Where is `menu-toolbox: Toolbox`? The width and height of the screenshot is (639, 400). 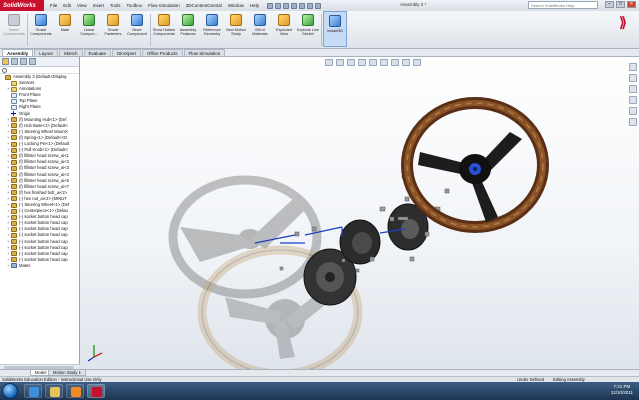 menu-toolbox: Toolbox is located at coordinates (135, 5).